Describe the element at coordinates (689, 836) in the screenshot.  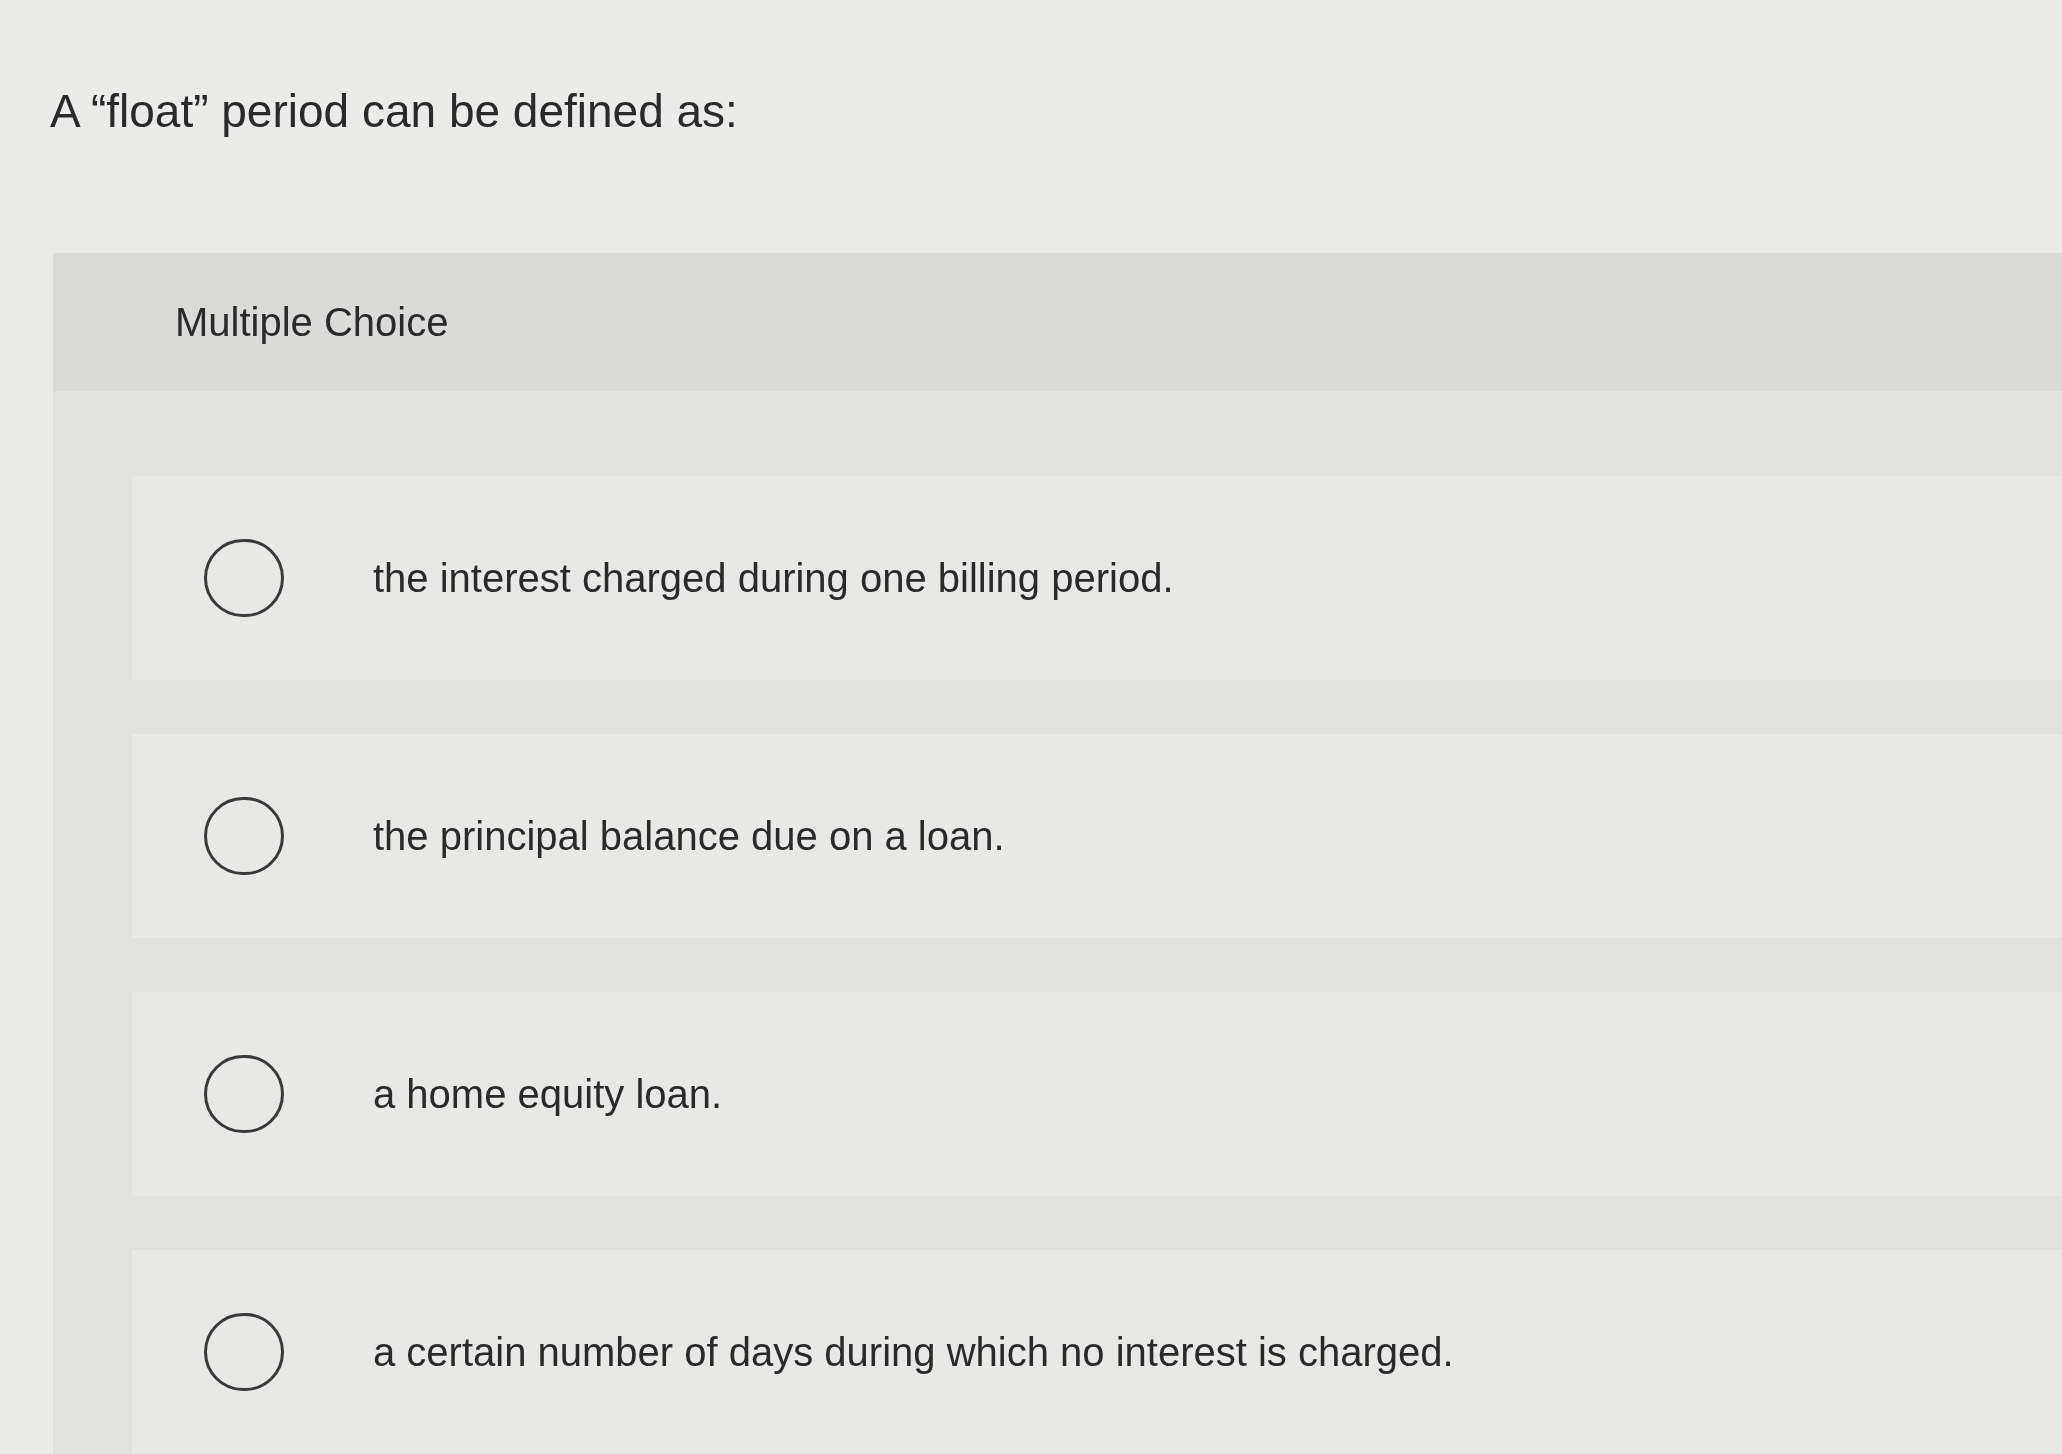
I see `option-text: the principal balance due on a loan.` at that location.